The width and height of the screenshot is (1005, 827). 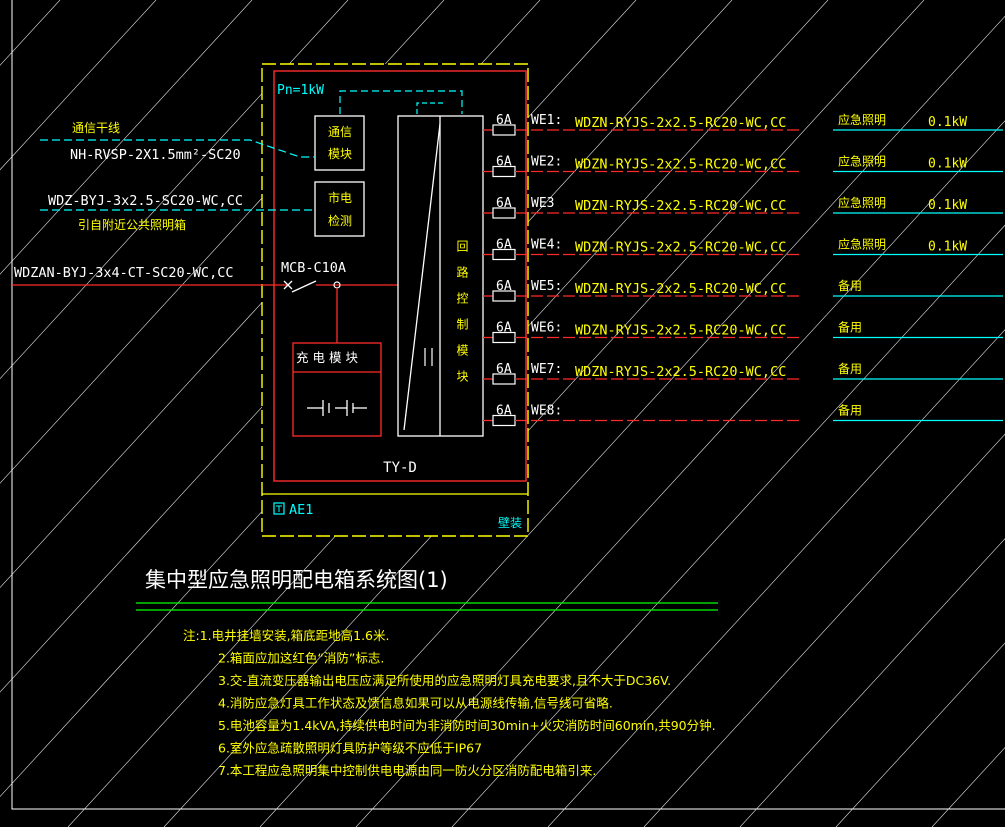 What do you see at coordinates (407, 770) in the screenshot?
I see `note-line: 7.本工程应急照明集中控制供电电源由同一防火分区消防配电箱引来.` at bounding box center [407, 770].